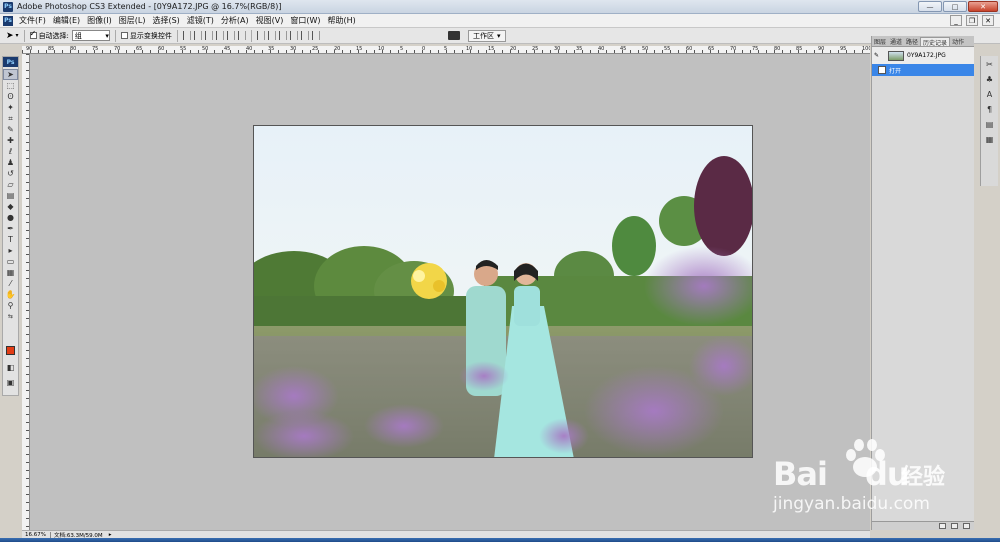  Describe the element at coordinates (958, 41) in the screenshot. I see `tab-actions: 动作` at that location.